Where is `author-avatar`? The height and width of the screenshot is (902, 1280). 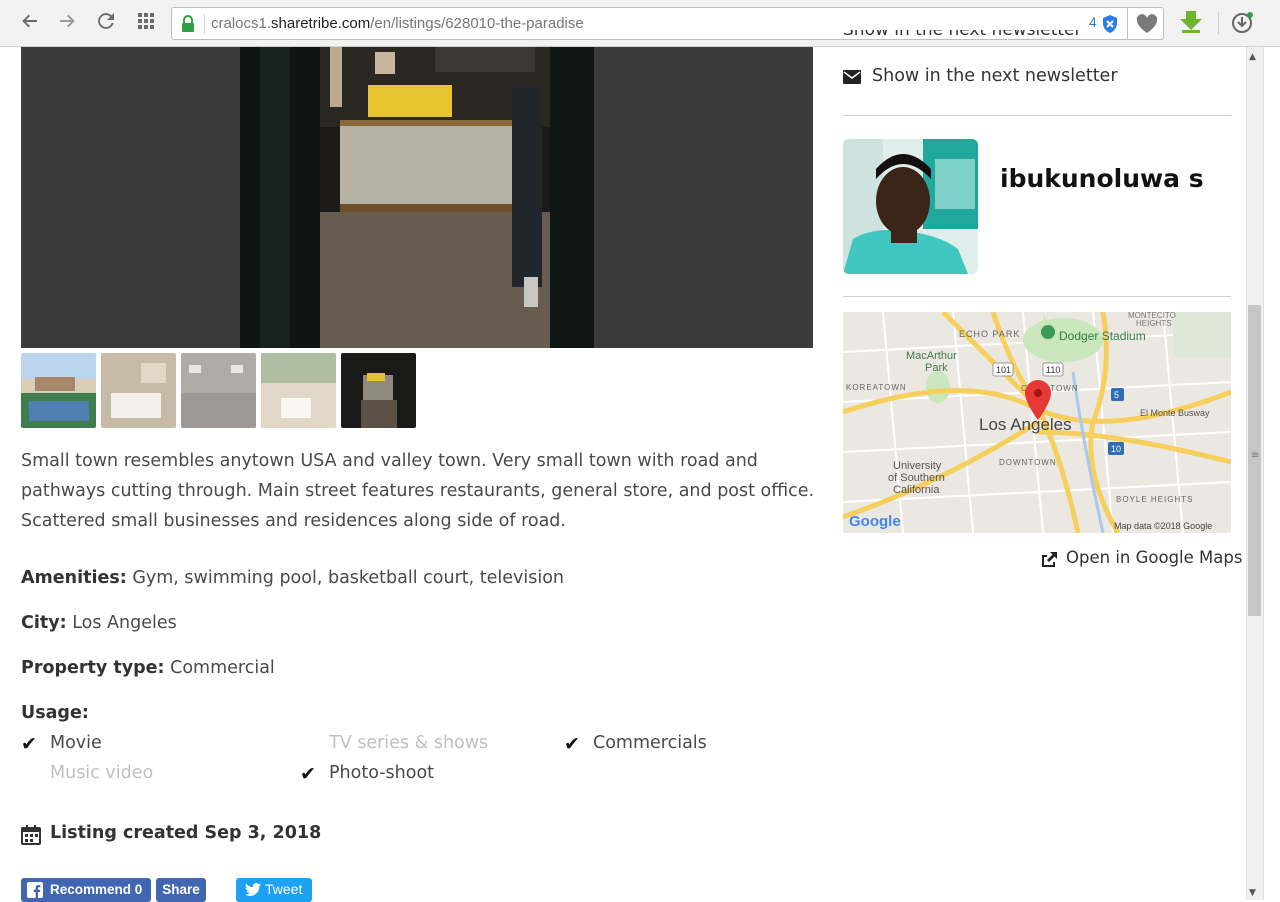 author-avatar is located at coordinates (910, 206).